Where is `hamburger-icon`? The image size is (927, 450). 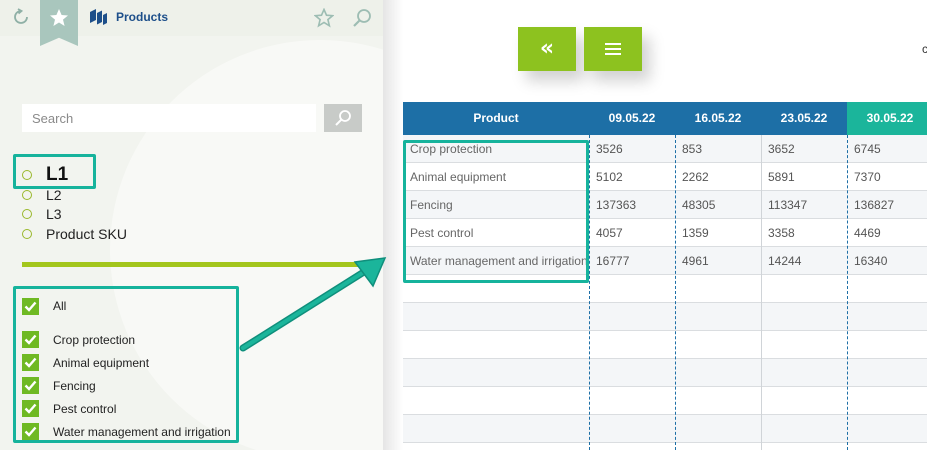
hamburger-icon is located at coordinates (613, 49).